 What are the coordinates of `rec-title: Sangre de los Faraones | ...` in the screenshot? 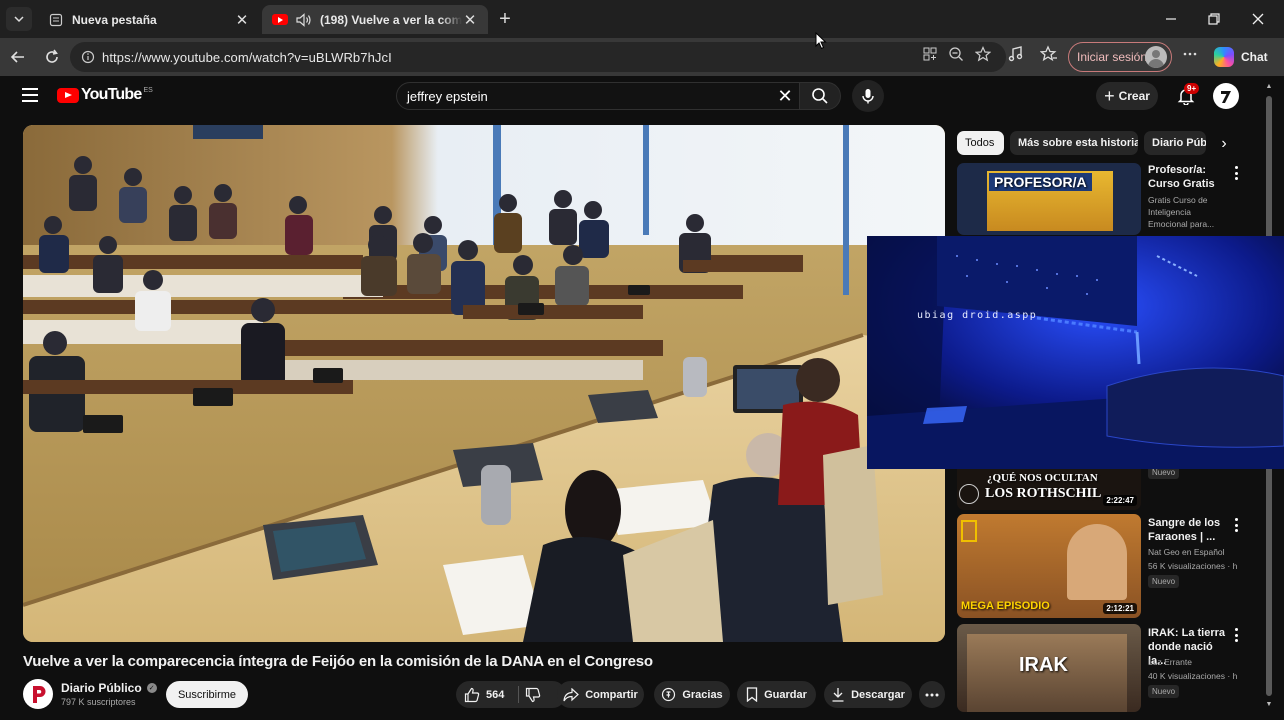 It's located at (1189, 530).